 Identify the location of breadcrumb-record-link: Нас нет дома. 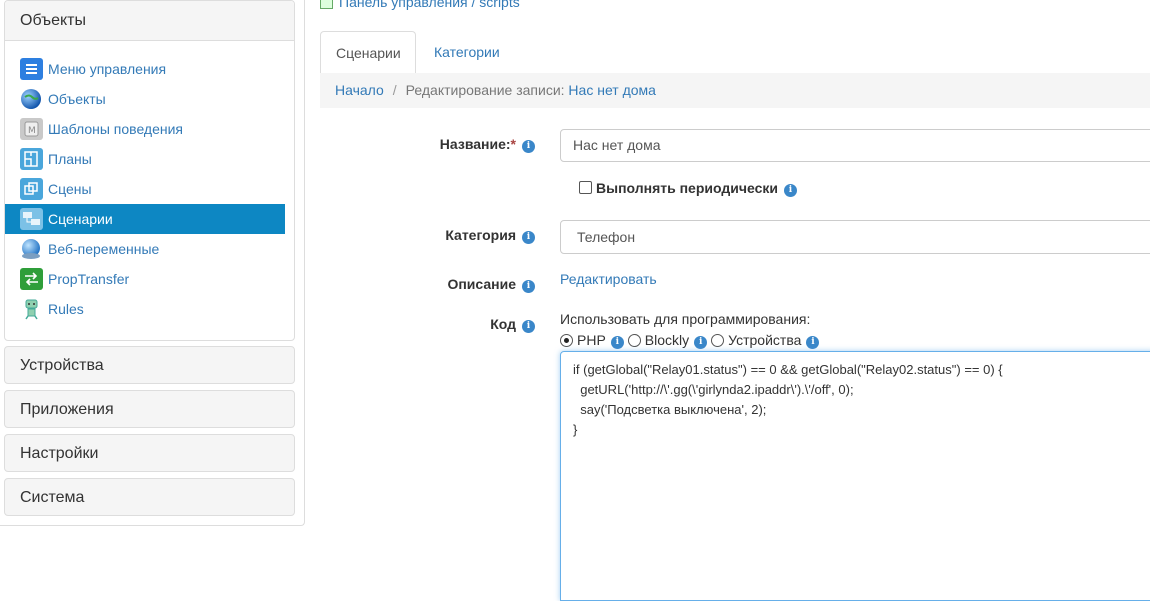
(612, 90).